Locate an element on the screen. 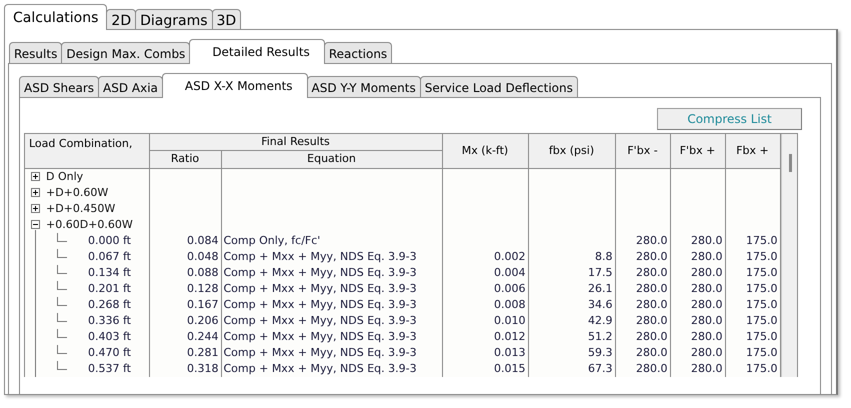  location-cell: 0.067 ft is located at coordinates (109, 256).